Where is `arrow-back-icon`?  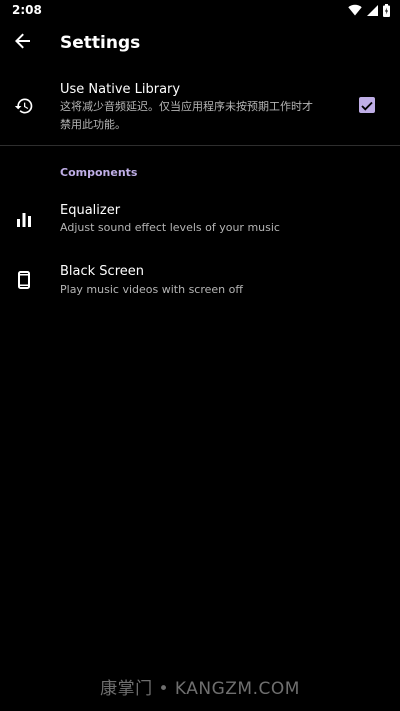 arrow-back-icon is located at coordinates (23, 43).